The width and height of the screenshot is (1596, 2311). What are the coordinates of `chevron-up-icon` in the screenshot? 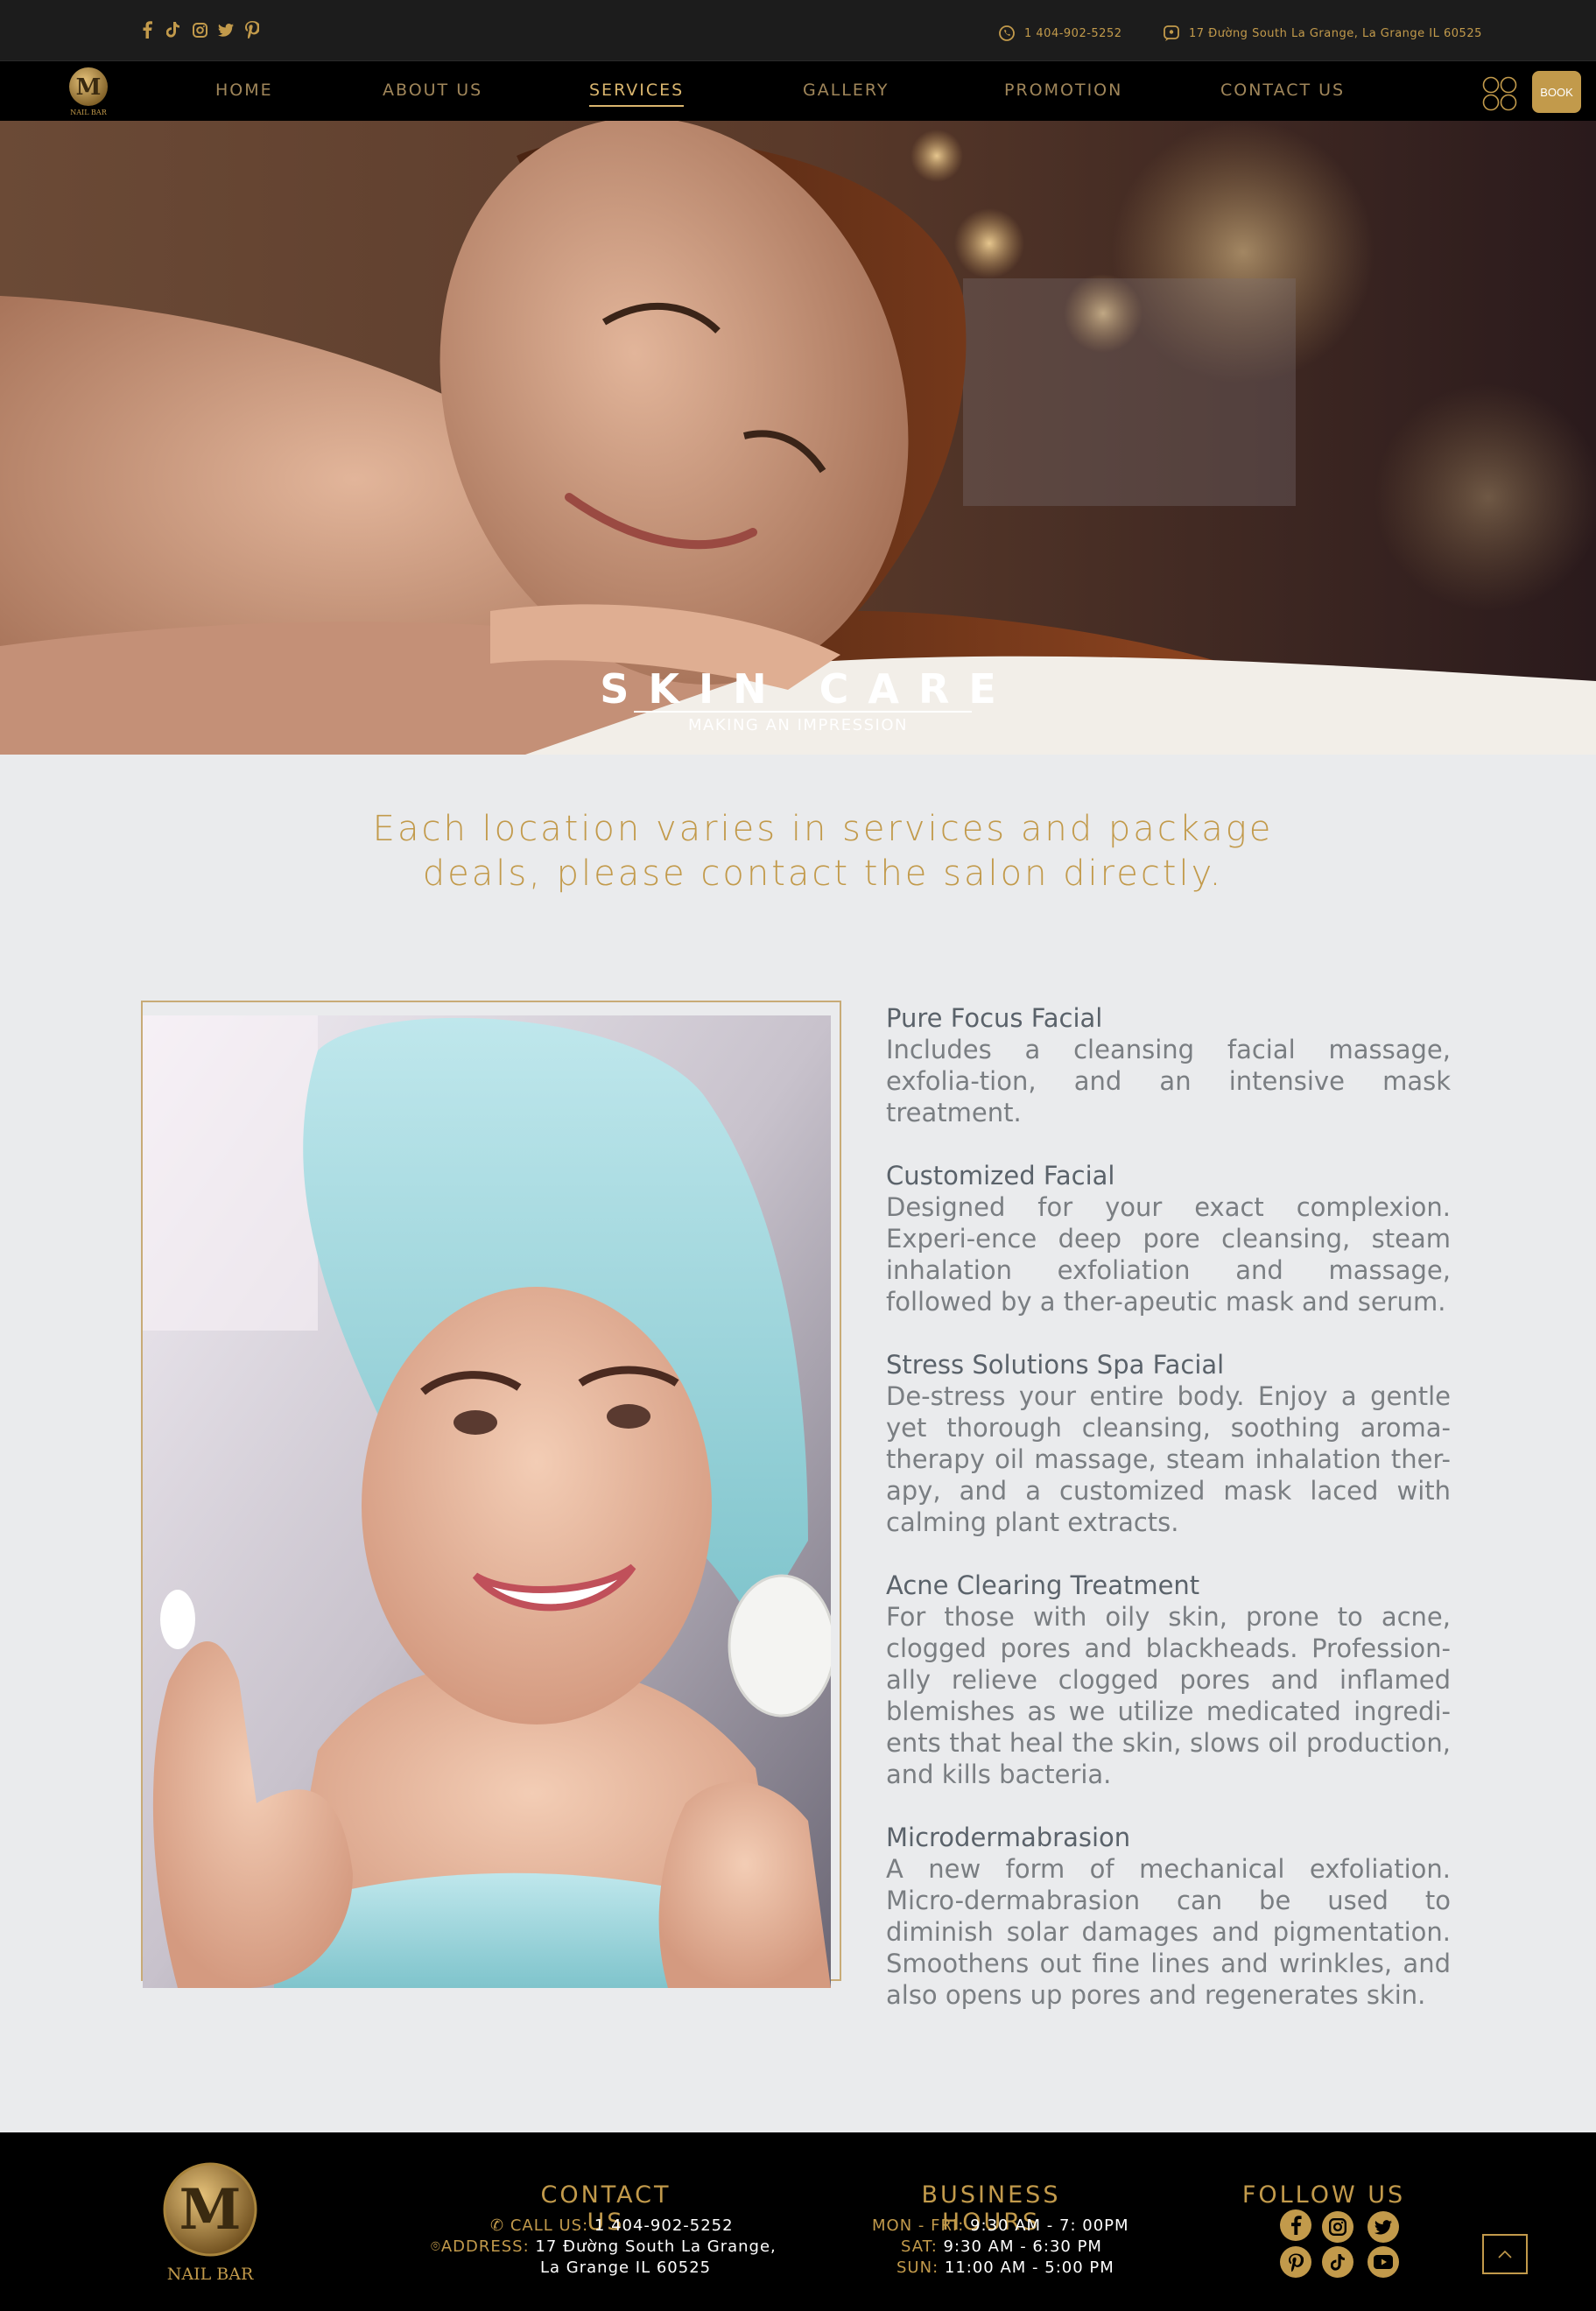 It's located at (1505, 2254).